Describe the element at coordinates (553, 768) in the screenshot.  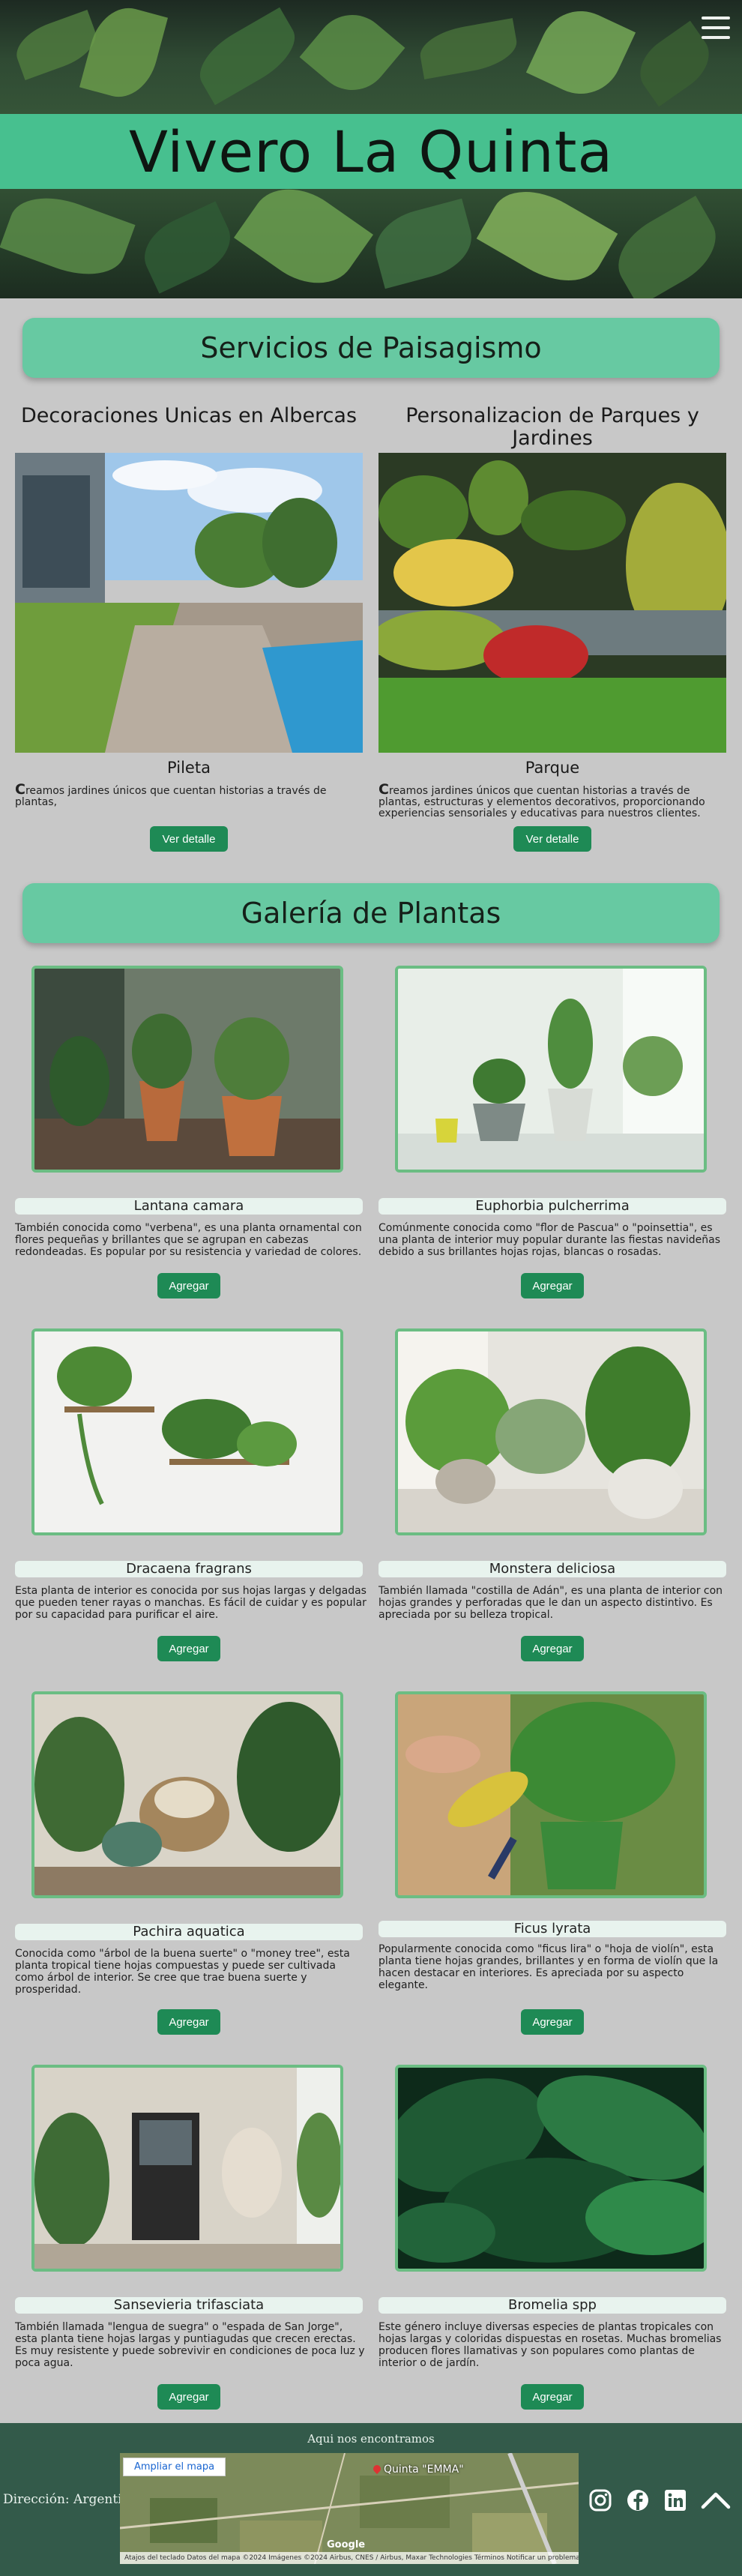
I see `service-label-park: Parque` at that location.